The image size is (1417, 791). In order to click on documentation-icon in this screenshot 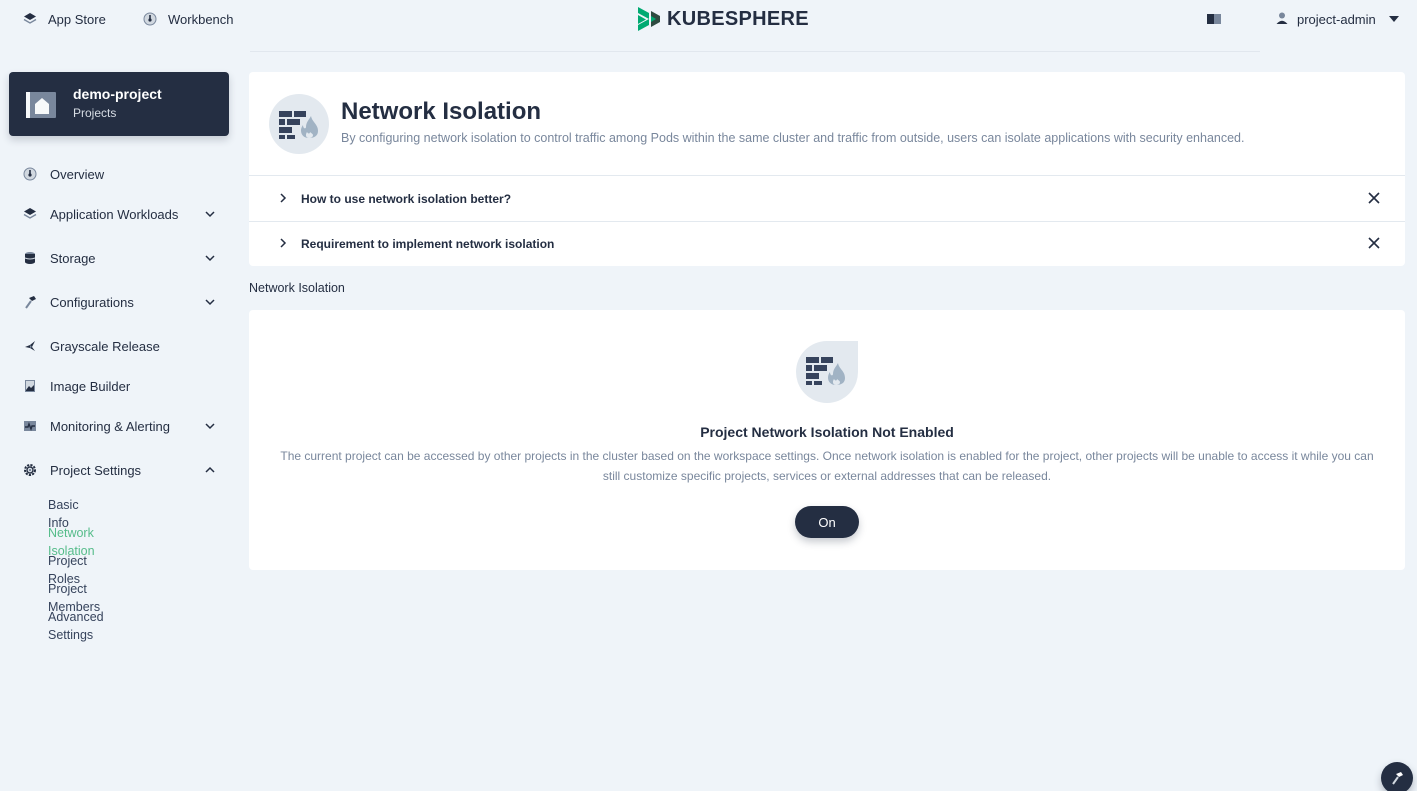, I will do `click(1214, 19)`.